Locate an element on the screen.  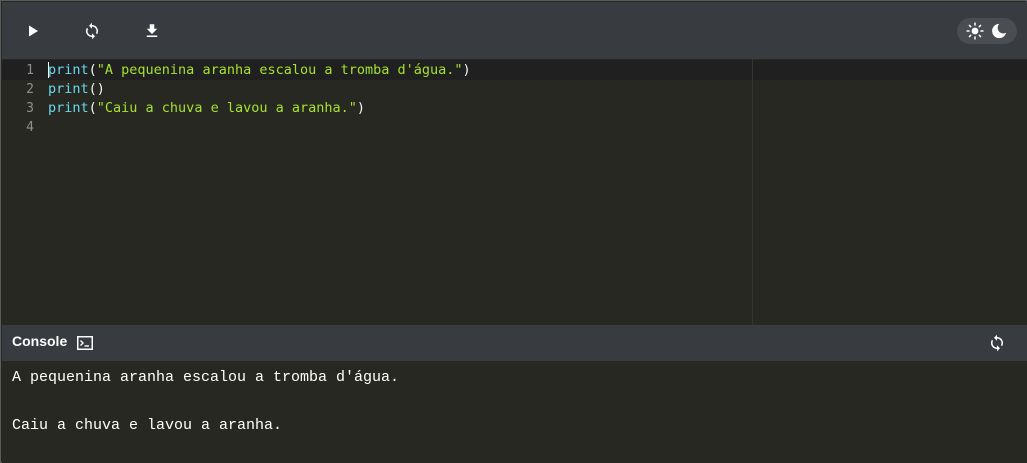
download-button is located at coordinates (152, 31).